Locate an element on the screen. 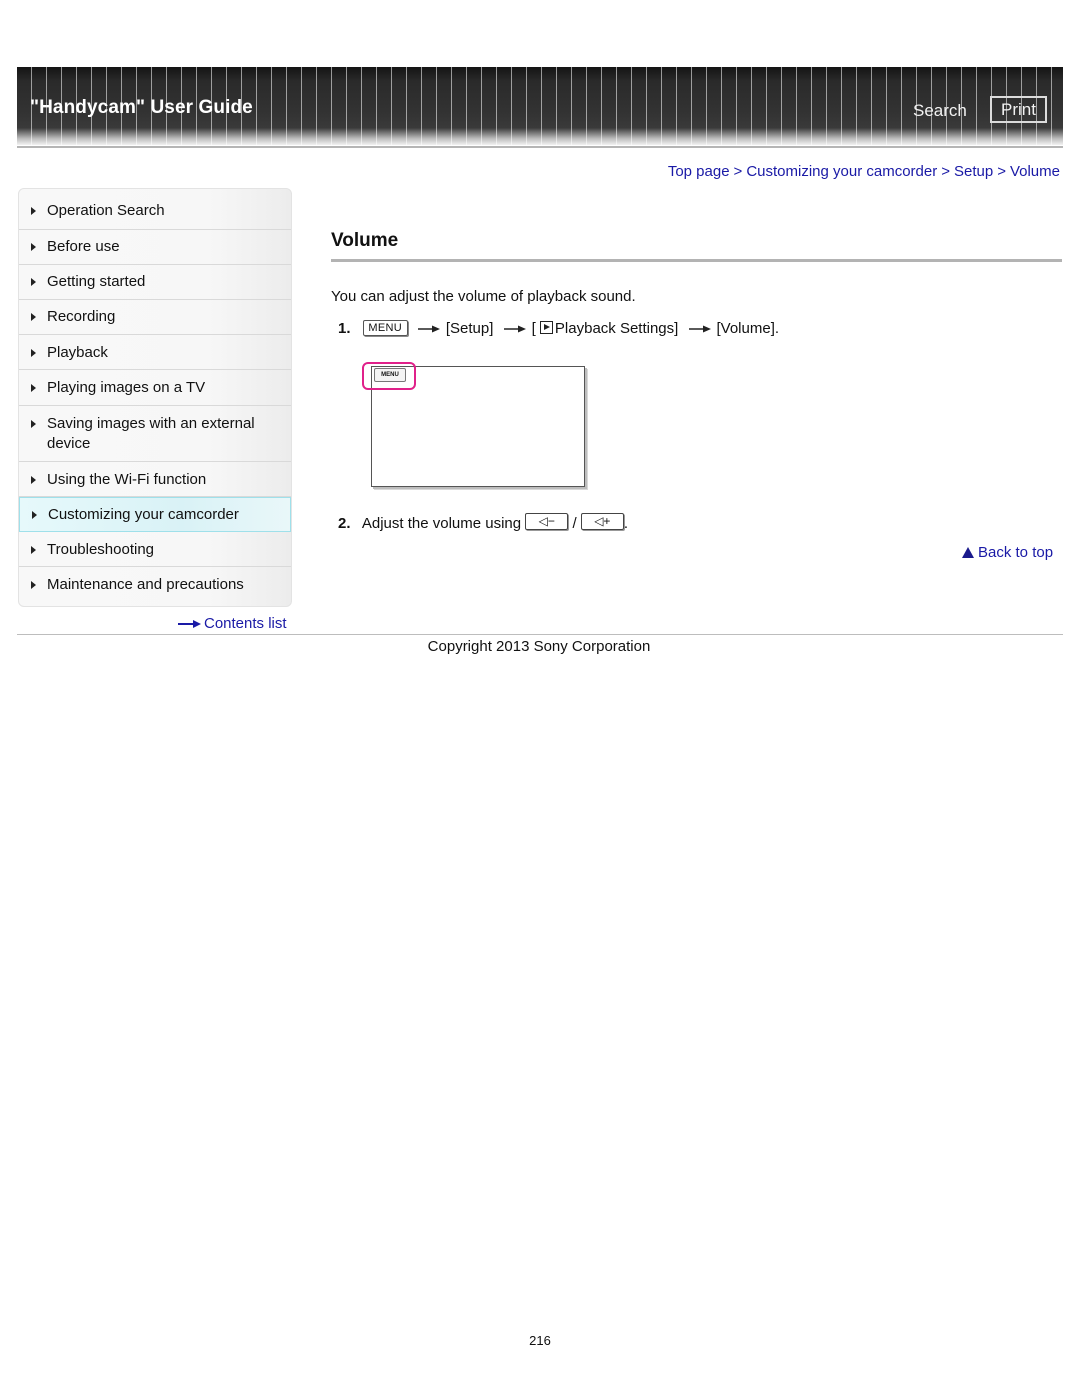  back-to-top-label: Back to top is located at coordinates (1016, 552).